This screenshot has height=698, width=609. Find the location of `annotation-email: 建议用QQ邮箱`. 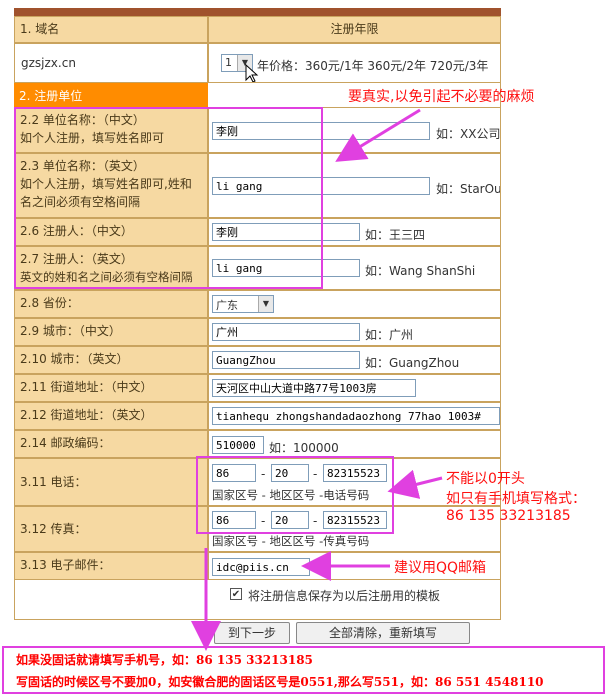

annotation-email: 建议用QQ邮箱 is located at coordinates (440, 568).